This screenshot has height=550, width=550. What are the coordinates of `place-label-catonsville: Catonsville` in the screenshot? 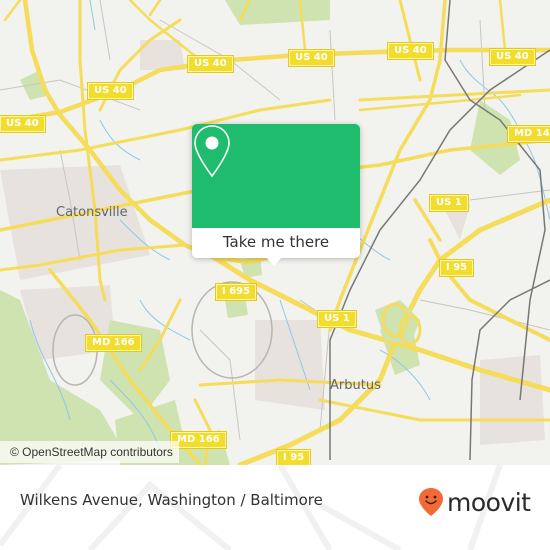 It's located at (92, 212).